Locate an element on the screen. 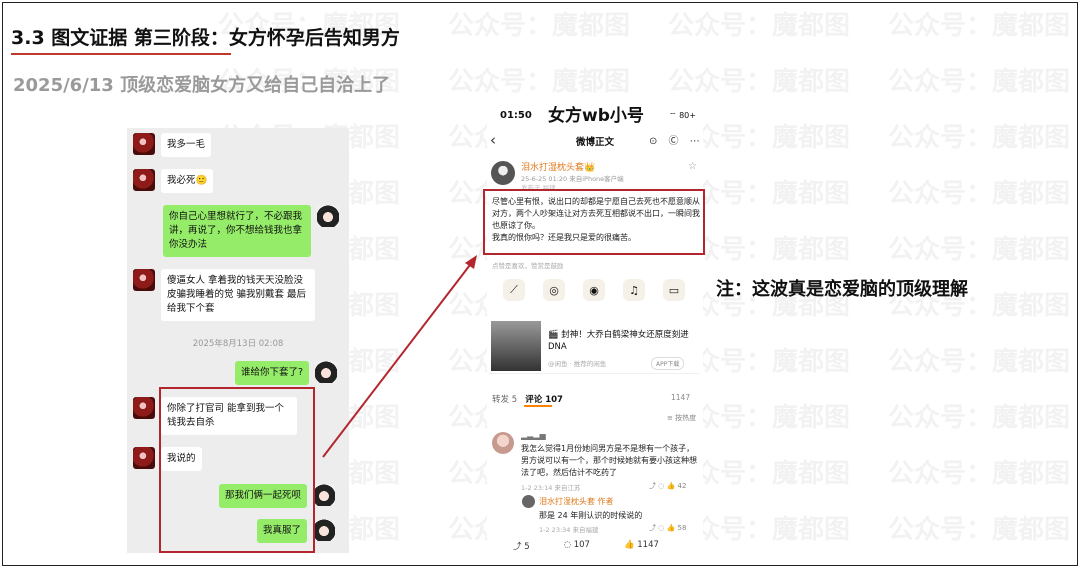  share-icon: ◉ is located at coordinates (594, 290).